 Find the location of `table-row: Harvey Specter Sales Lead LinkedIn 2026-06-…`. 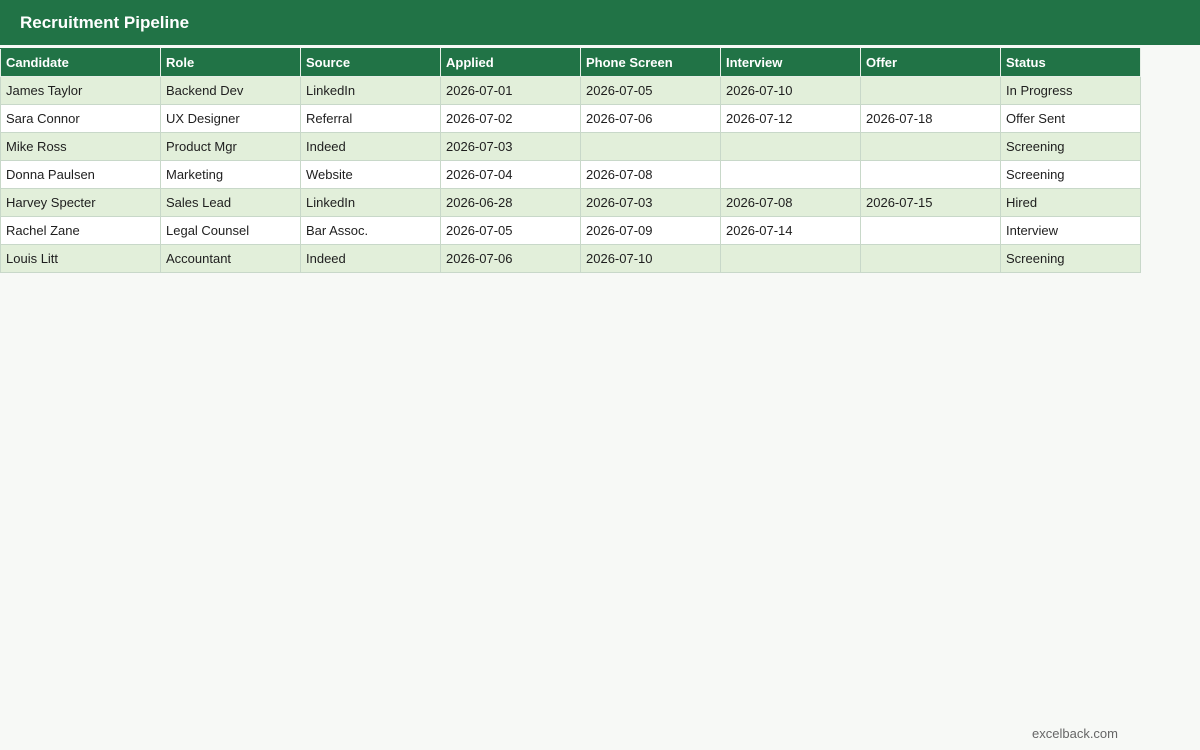

table-row: Harvey Specter Sales Lead LinkedIn 2026-06-… is located at coordinates (570, 202).